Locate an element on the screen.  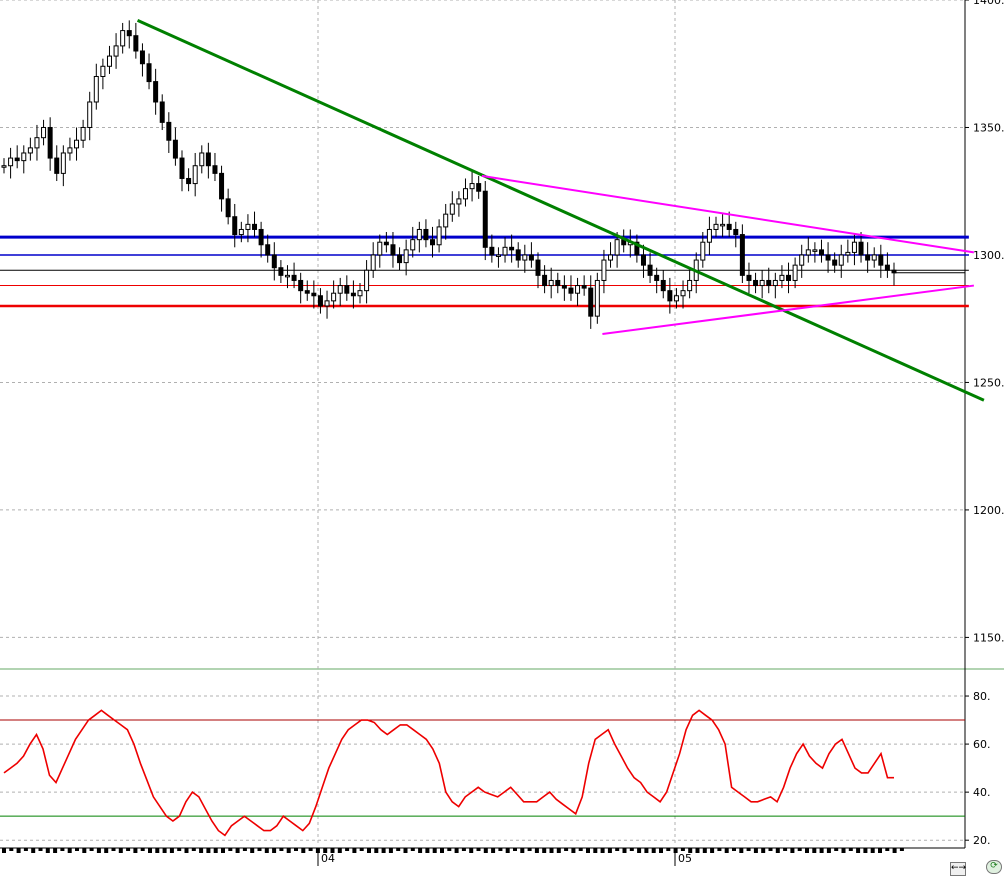
refresh-icon: ⟳ is located at coordinates (994, 867).